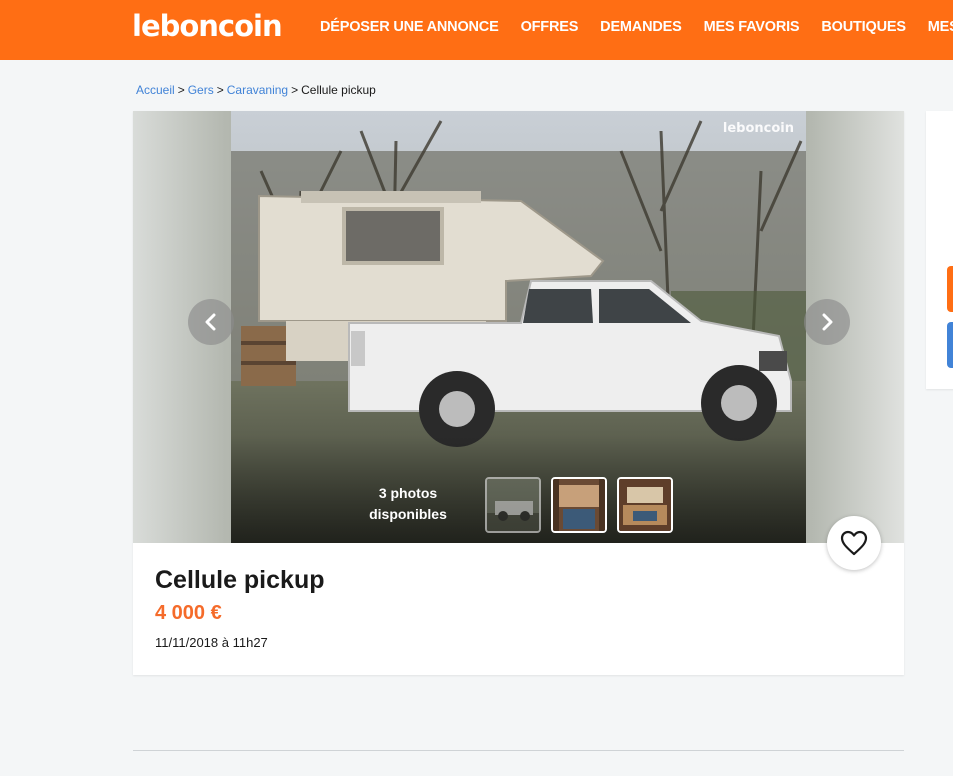  Describe the element at coordinates (758, 128) in the screenshot. I see `photo-watermark: leboncoin` at that location.